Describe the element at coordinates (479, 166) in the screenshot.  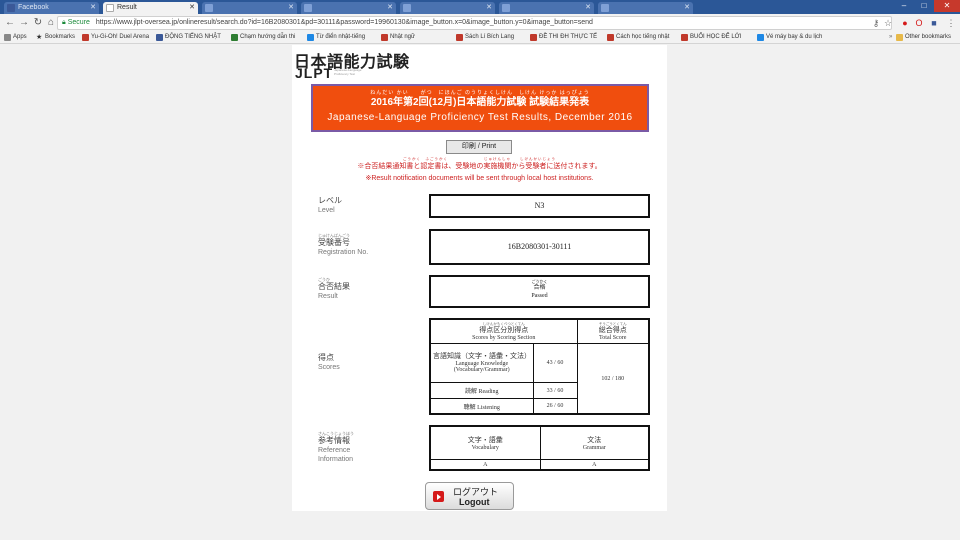
I see `notice-japanese: ※合否結果通知書と認定書は、受験地の実施機関から受験者に送付されます。` at that location.